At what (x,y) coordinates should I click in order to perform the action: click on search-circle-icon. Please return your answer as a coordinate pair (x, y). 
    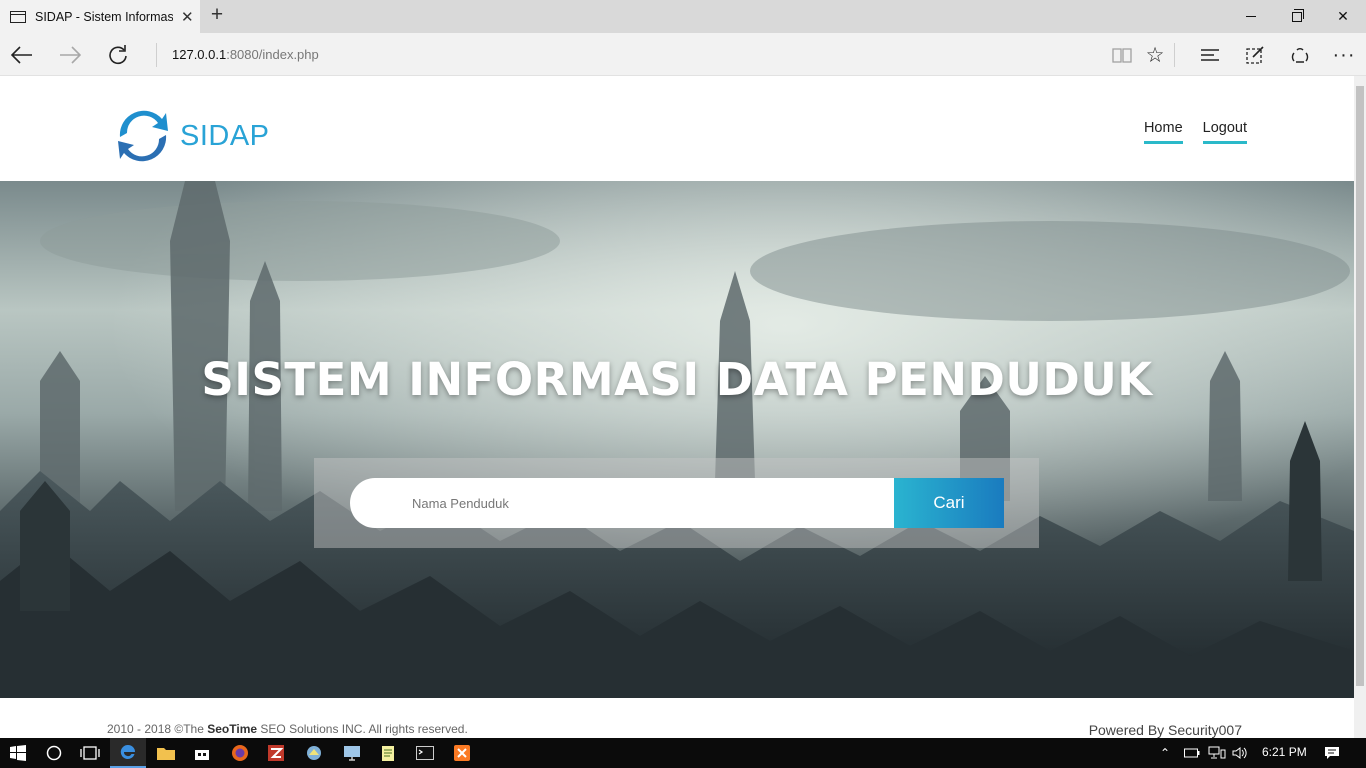
    Looking at the image, I should click on (54, 753).